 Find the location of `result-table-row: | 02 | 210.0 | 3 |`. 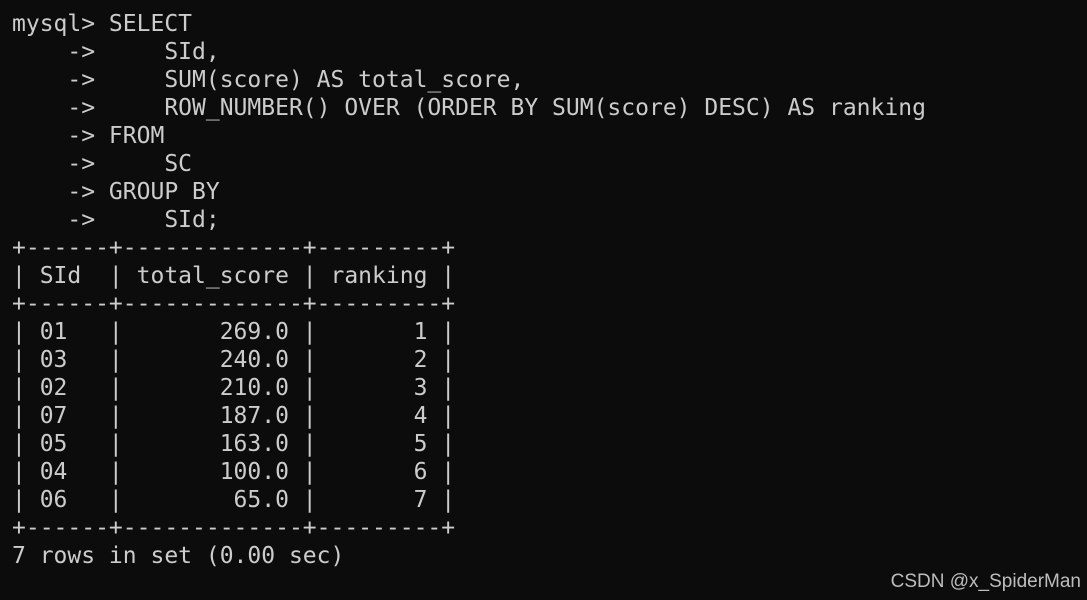

result-table-row: | 02 | 210.0 | 3 | is located at coordinates (234, 388).